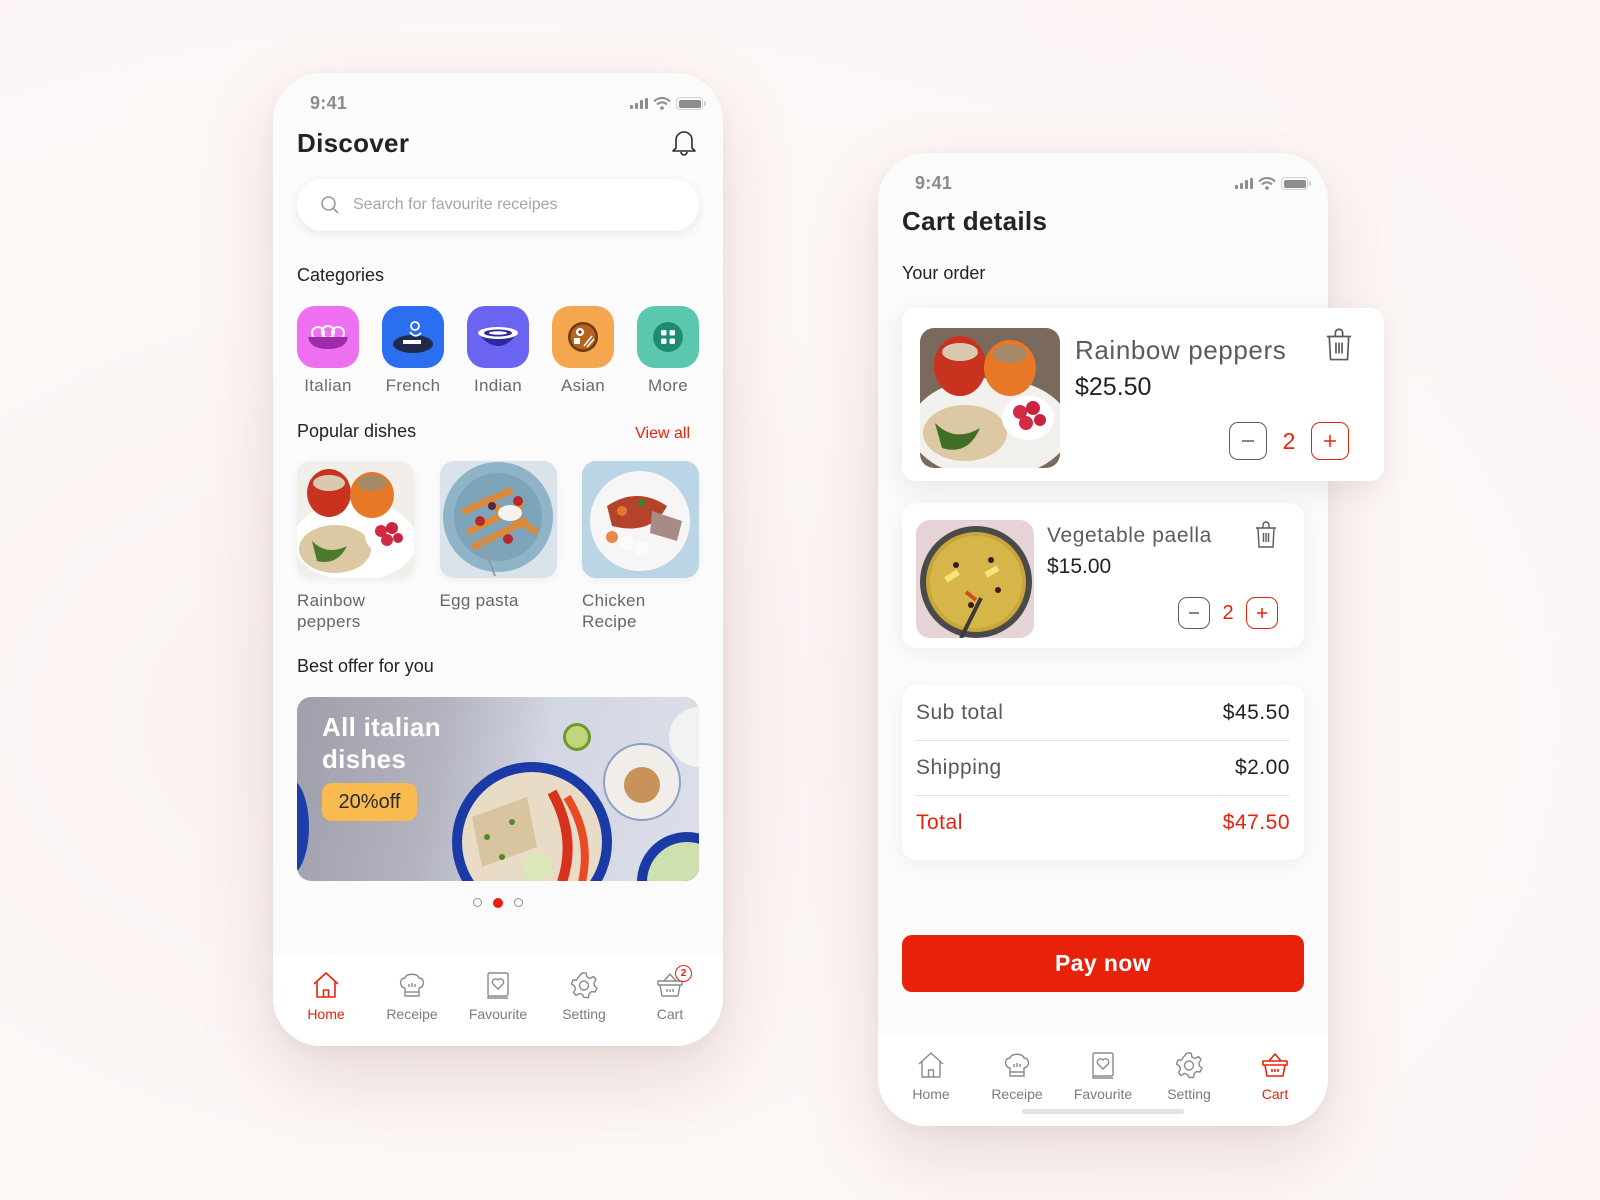 Image resolution: width=1600 pixels, height=1200 pixels. I want to click on cart-item-name: Rainbow peppers, so click(1181, 350).